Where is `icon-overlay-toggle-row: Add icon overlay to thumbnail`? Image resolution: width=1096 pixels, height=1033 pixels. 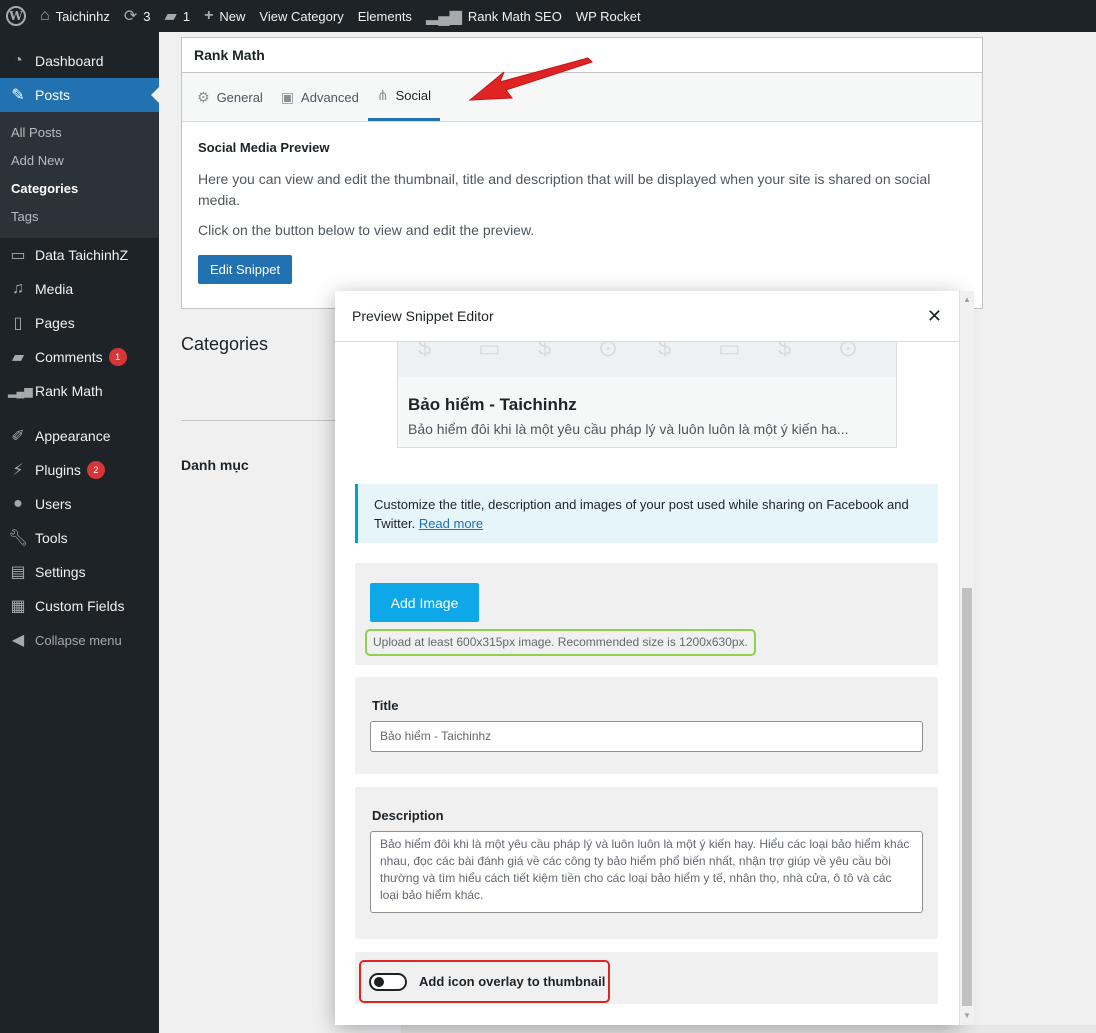 icon-overlay-toggle-row: Add icon overlay to thumbnail is located at coordinates (484, 981).